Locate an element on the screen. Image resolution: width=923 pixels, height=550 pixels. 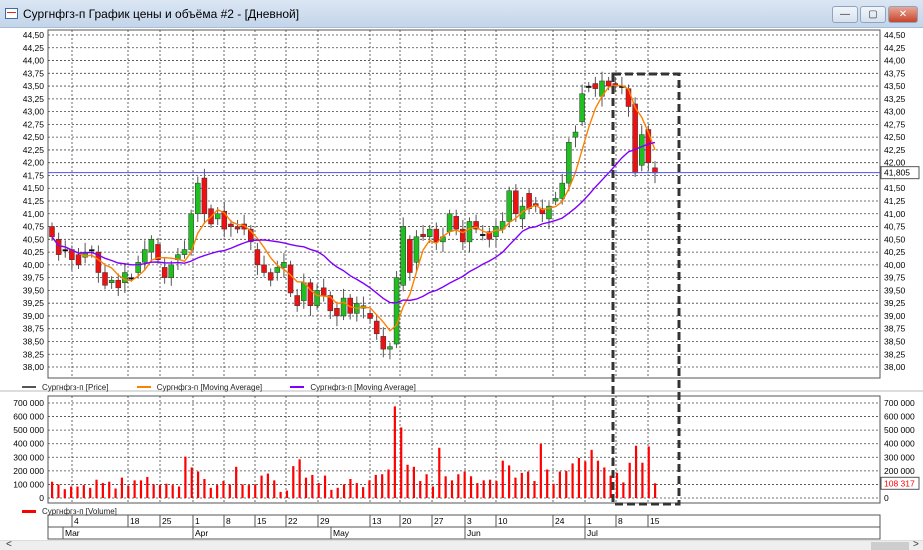
month-label: Jul is located at coordinates (592, 533).